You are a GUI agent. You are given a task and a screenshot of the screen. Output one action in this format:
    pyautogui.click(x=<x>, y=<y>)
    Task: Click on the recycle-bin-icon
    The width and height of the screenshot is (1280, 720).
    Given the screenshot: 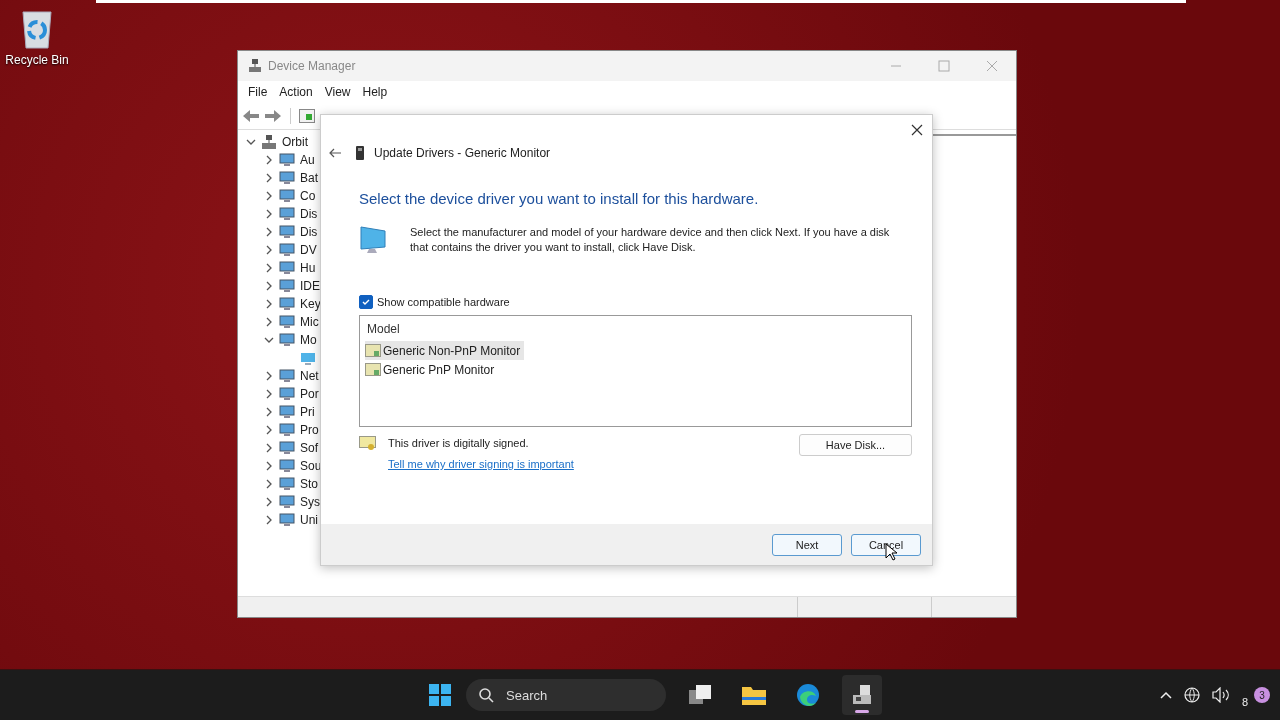 What is the action you would take?
    pyautogui.click(x=37, y=30)
    